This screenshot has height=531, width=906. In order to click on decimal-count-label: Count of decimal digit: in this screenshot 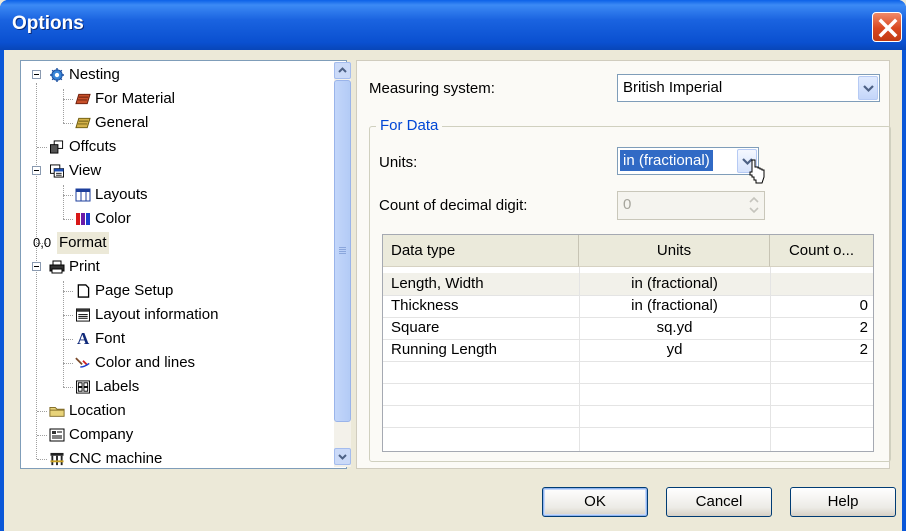, I will do `click(453, 205)`.